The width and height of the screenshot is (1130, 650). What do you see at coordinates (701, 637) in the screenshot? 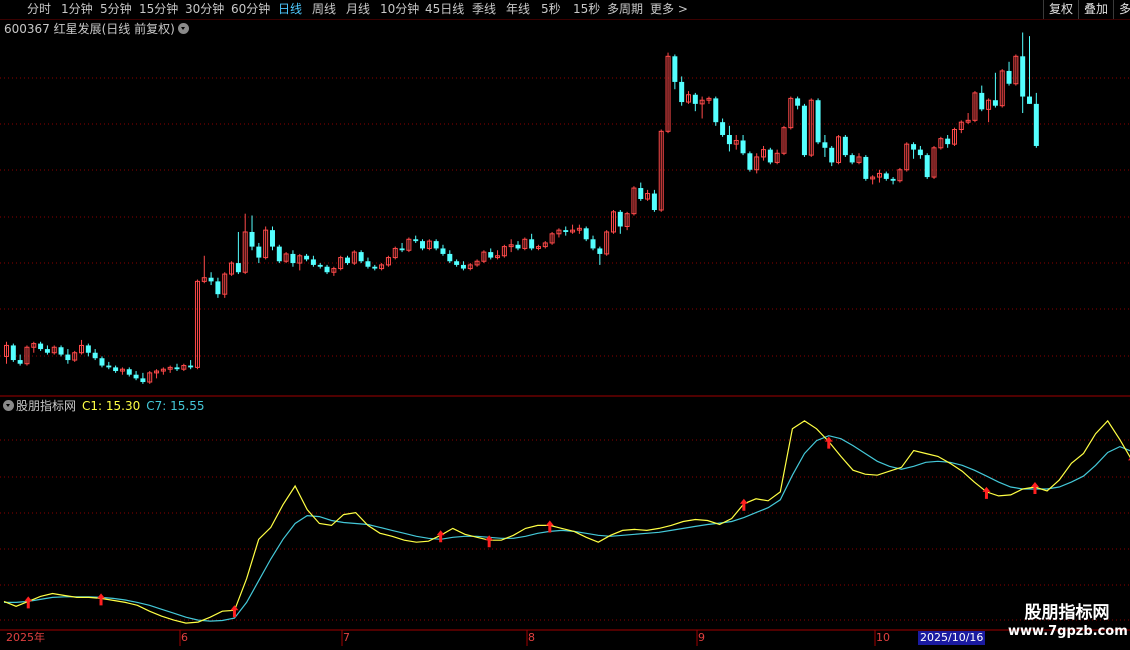
I see `date-tick-label: 9` at bounding box center [701, 637].